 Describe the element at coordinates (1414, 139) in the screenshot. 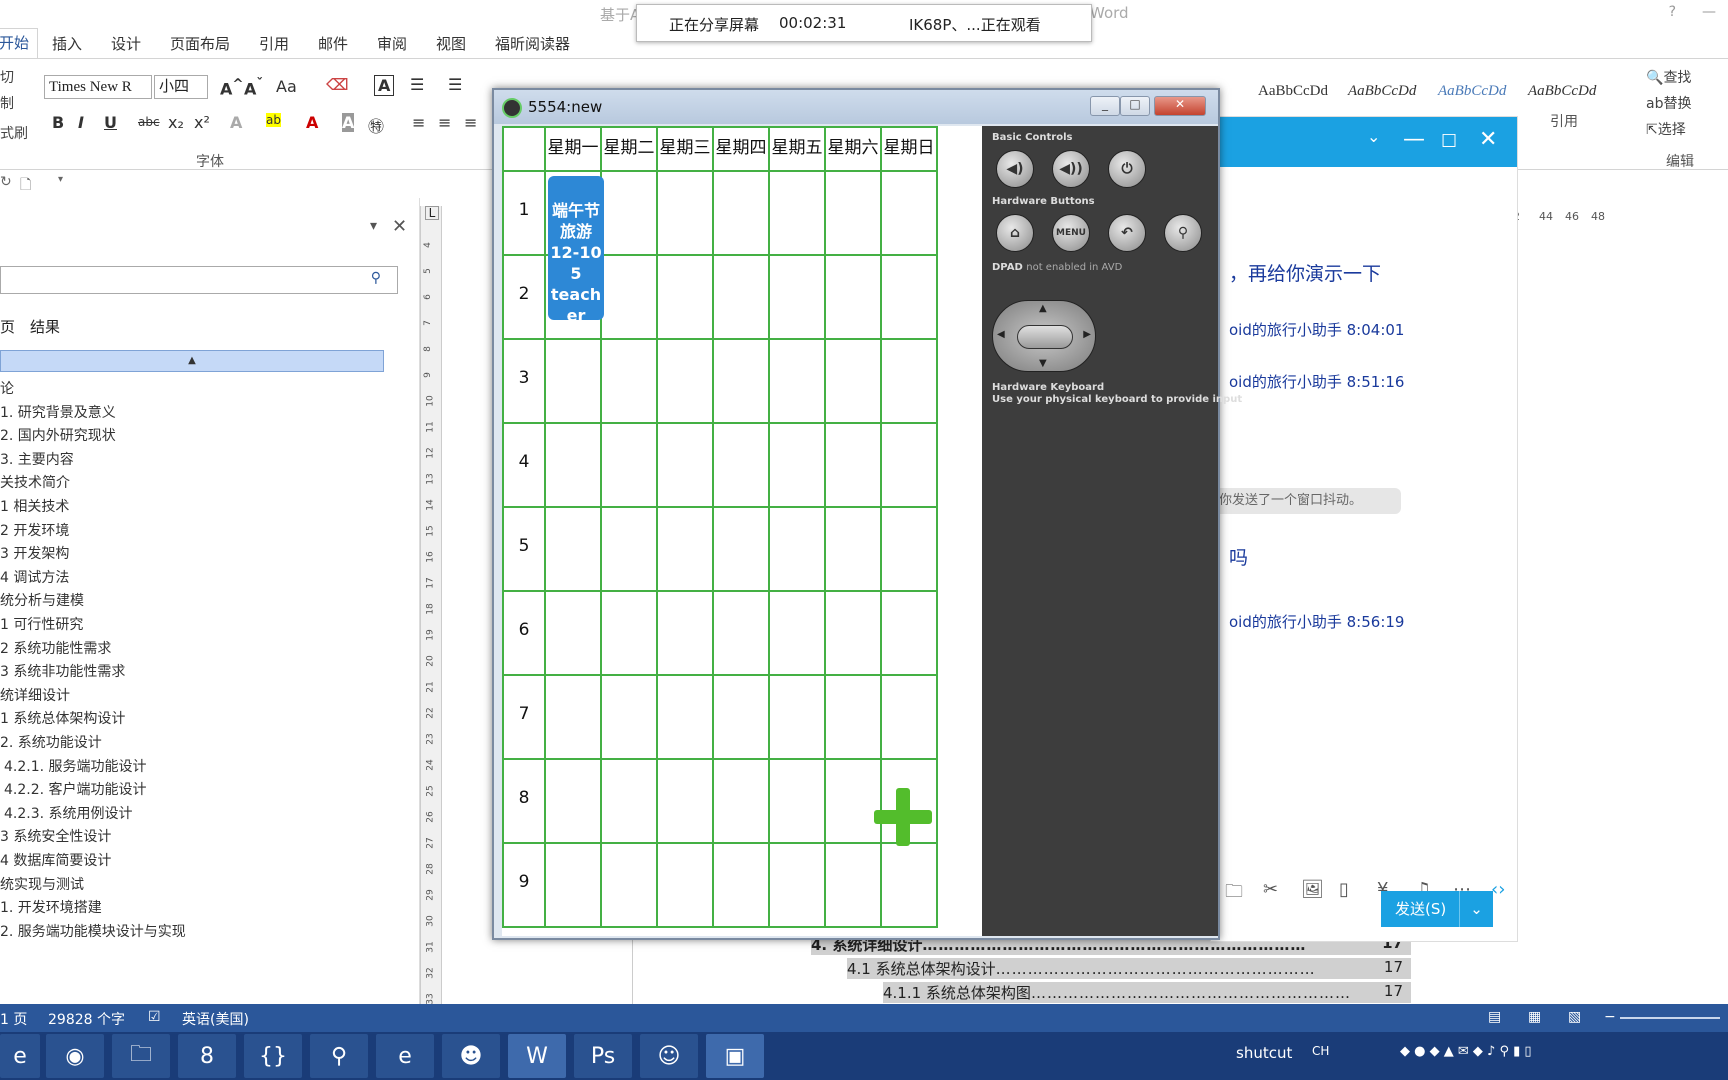

I see `minimize-icon: —` at that location.